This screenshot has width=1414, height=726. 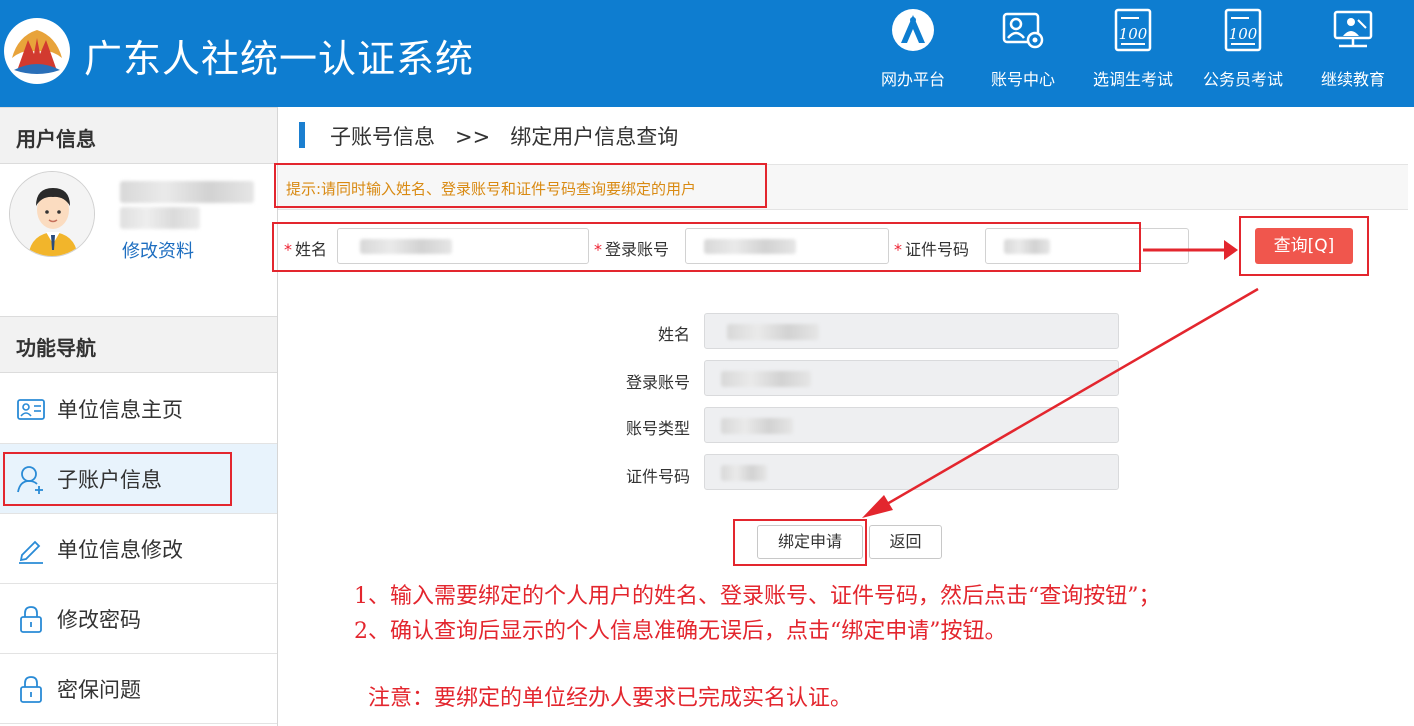 I want to click on sidebar-item-label: 修改密码, so click(x=99, y=620).